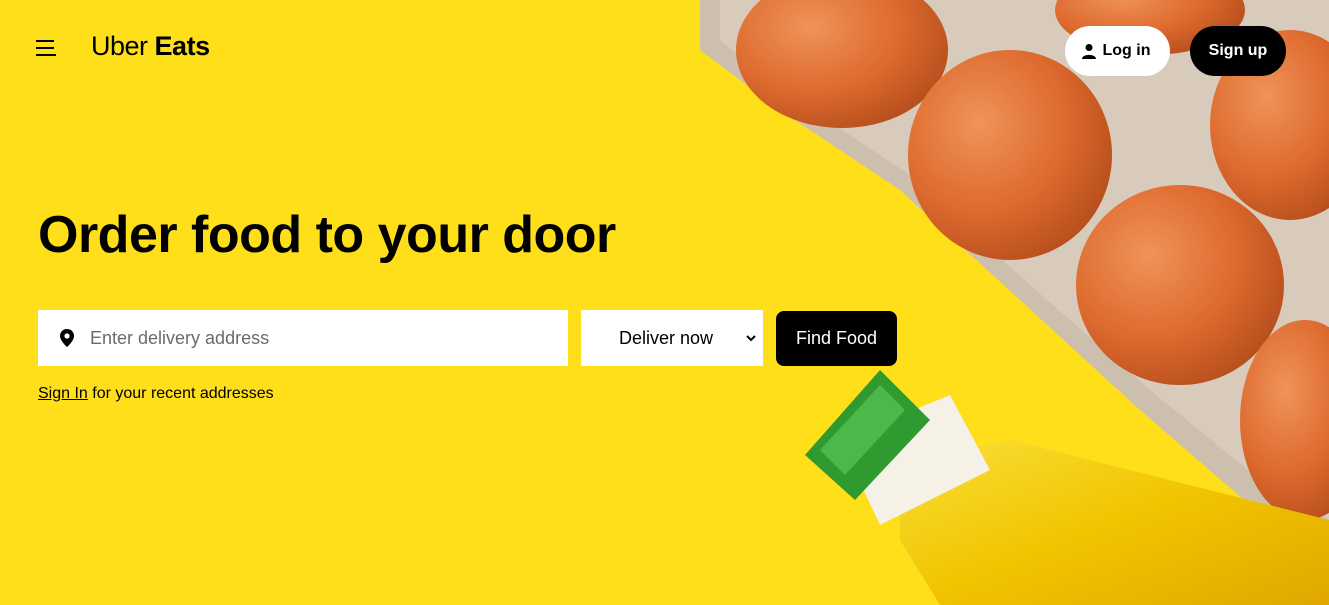 The height and width of the screenshot is (605, 1329). What do you see at coordinates (182, 46) in the screenshot?
I see `logo-eats: Eats` at bounding box center [182, 46].